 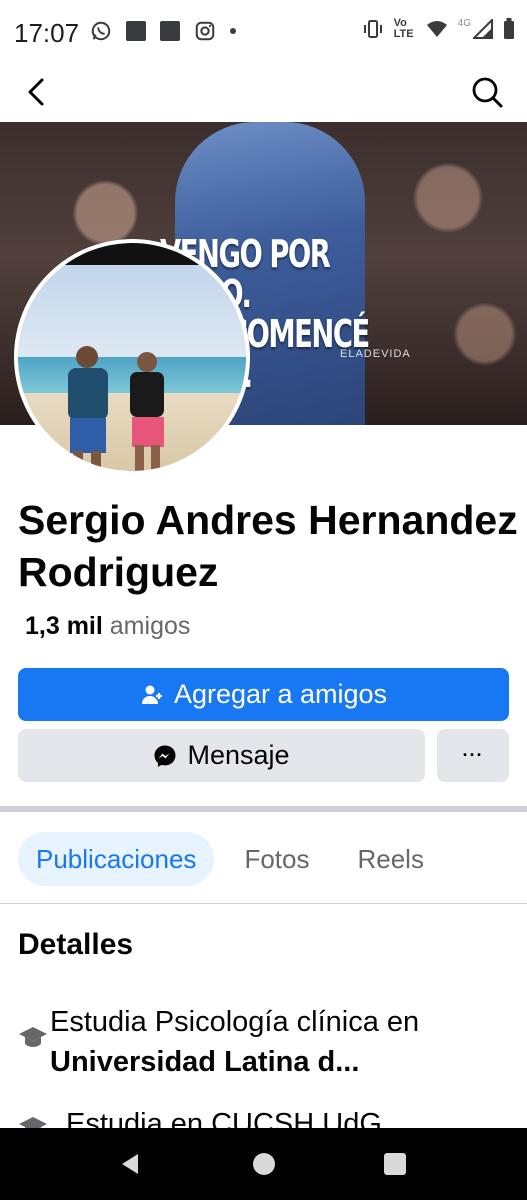 I want to click on message-button: Mensaje, so click(x=221, y=755).